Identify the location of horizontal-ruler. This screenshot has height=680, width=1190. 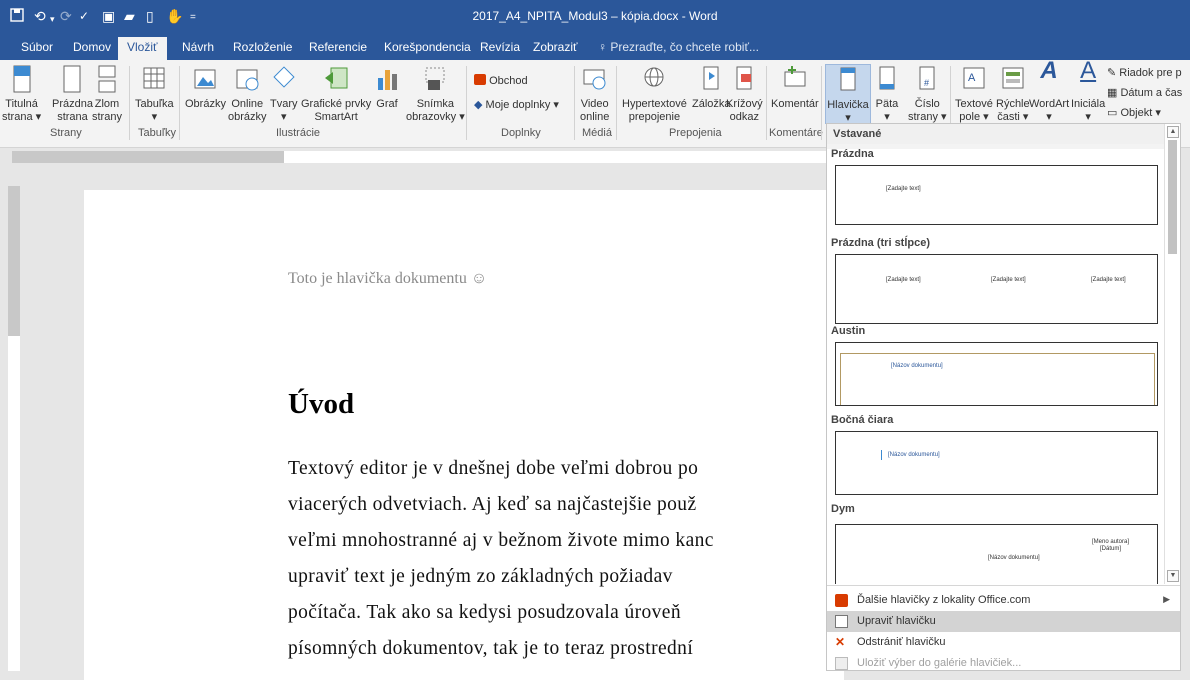
(413, 157).